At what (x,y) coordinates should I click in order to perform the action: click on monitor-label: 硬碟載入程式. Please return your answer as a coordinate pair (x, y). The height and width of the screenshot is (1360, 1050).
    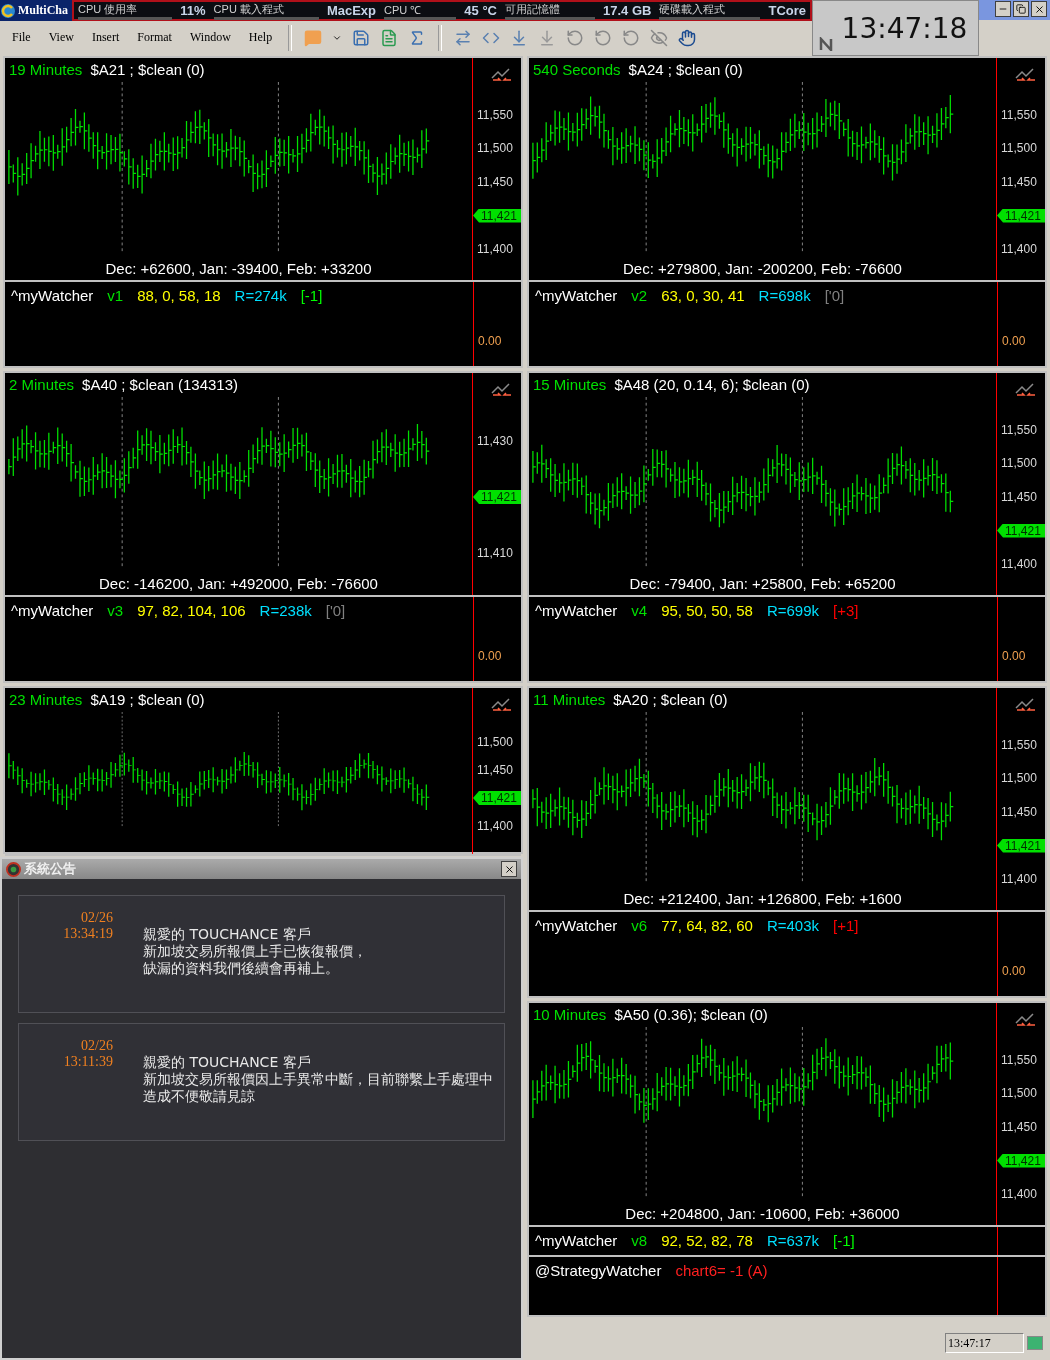
    Looking at the image, I should click on (710, 10).